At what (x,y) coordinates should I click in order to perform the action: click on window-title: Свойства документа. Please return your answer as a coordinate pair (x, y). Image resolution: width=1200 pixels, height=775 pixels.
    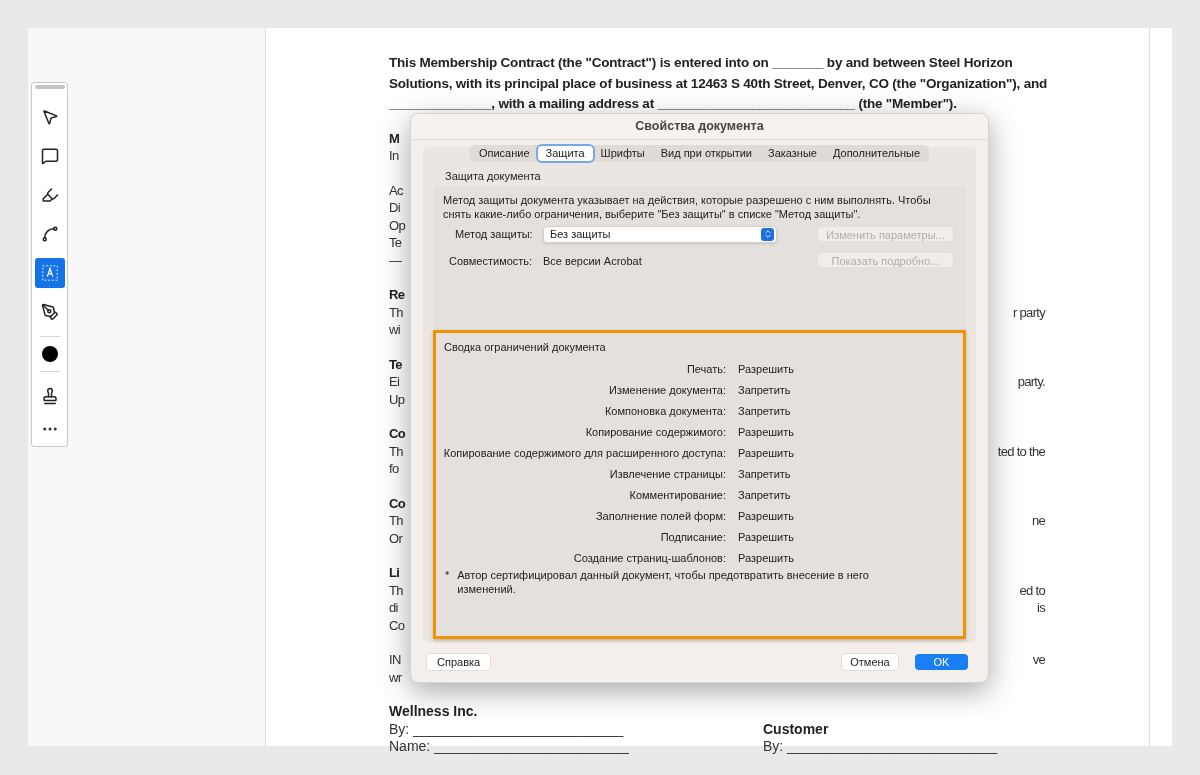
    Looking at the image, I should click on (699, 127).